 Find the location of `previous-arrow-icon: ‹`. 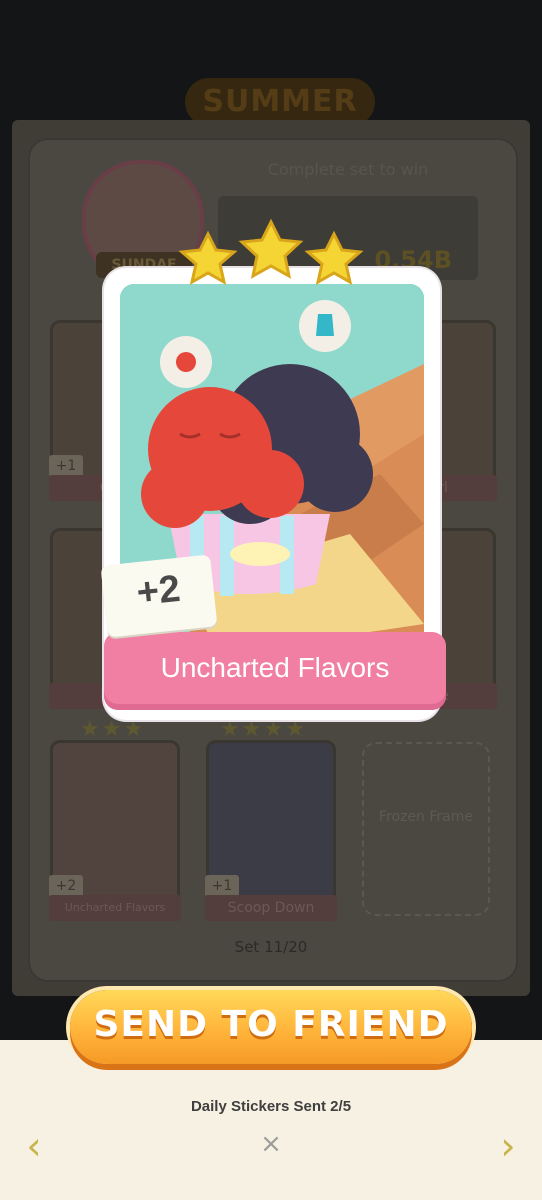

previous-arrow-icon: ‹ is located at coordinates (34, 1146).